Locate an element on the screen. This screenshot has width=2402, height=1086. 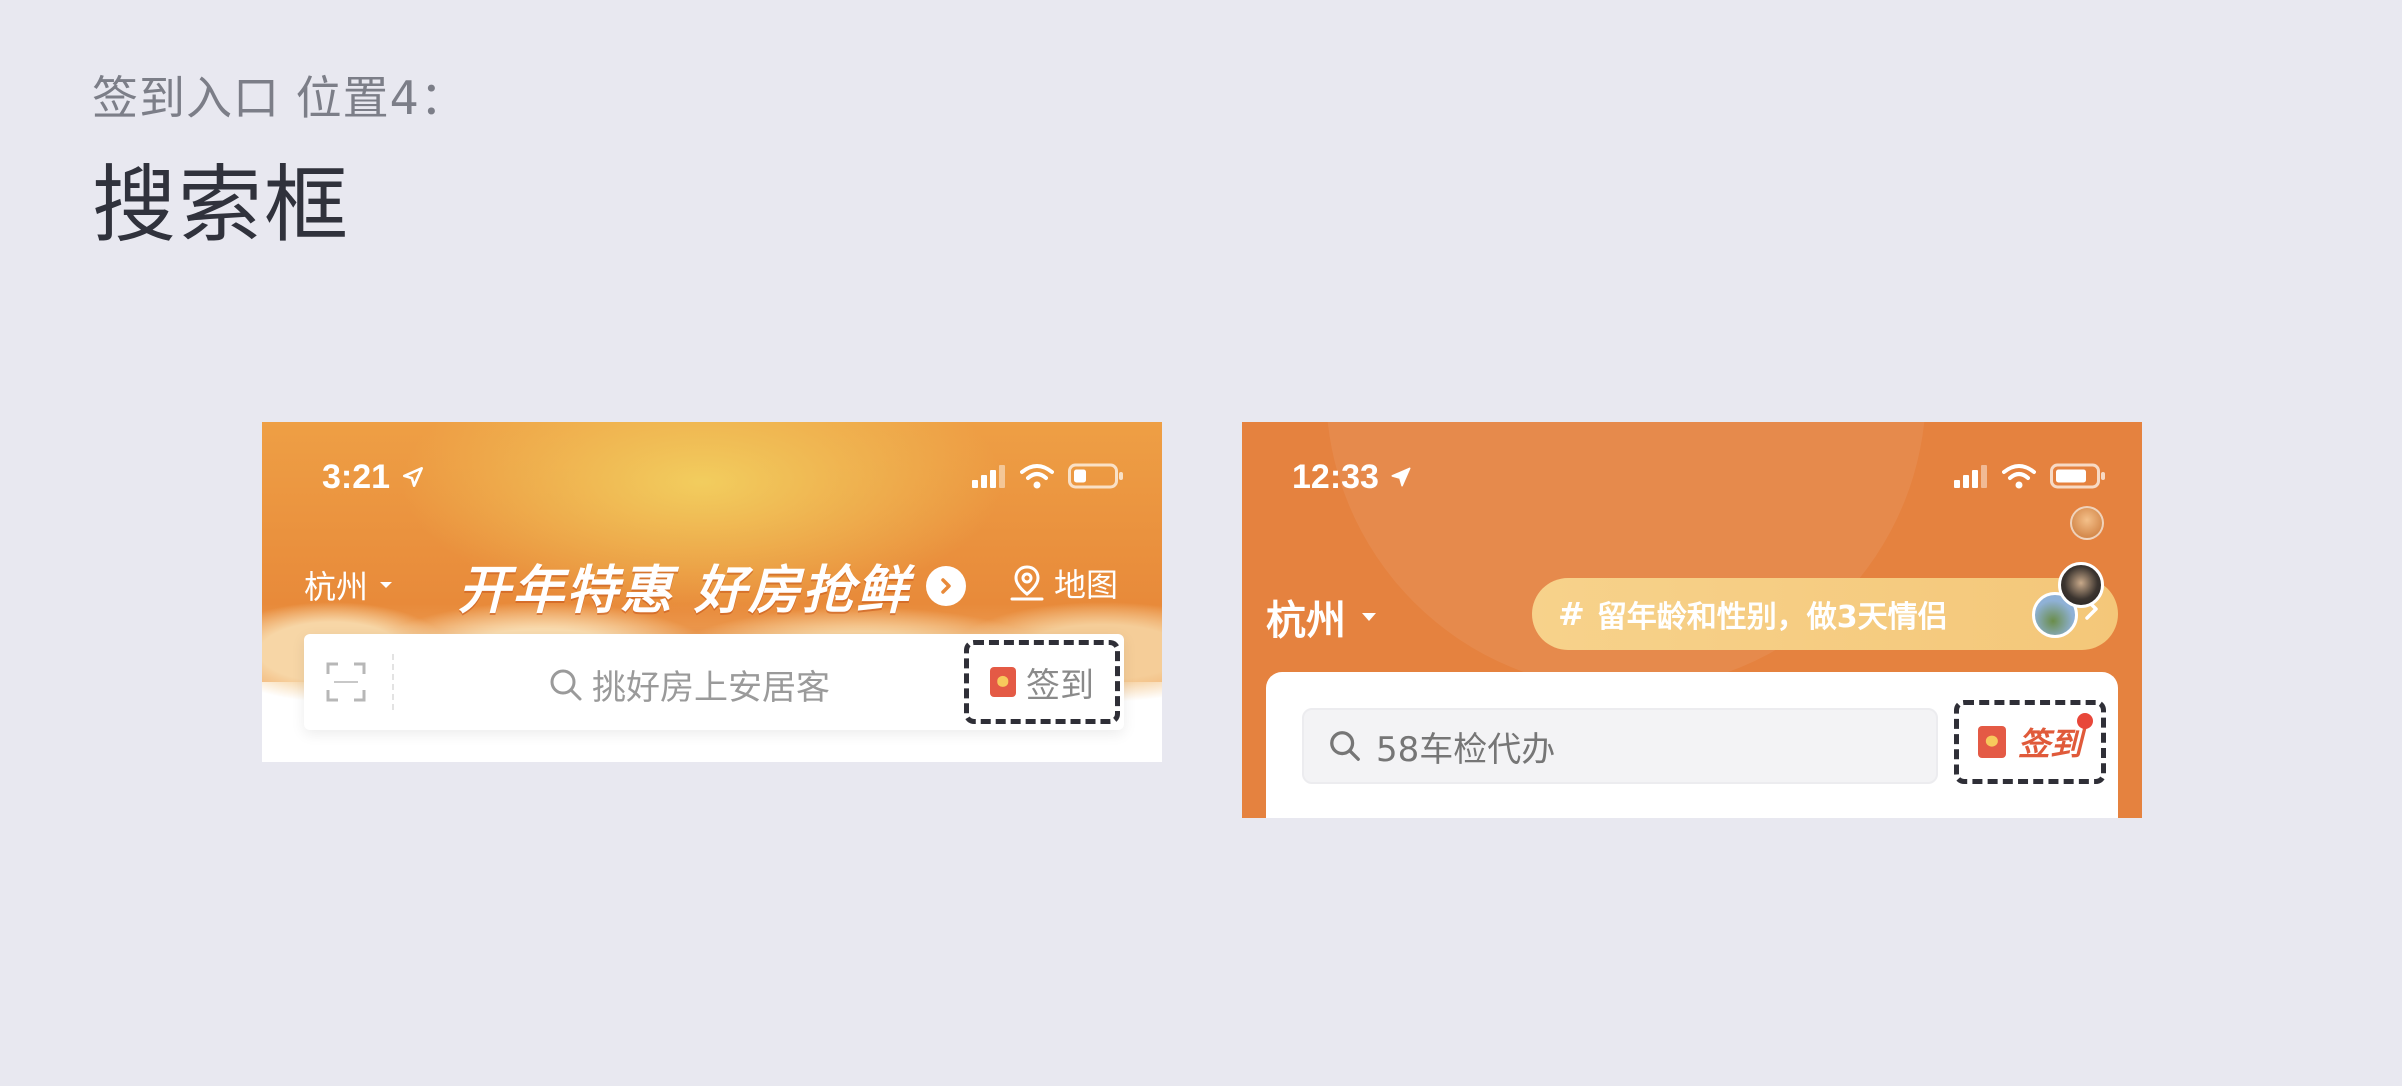
hashtag-icon: # is located at coordinates (1571, 614).